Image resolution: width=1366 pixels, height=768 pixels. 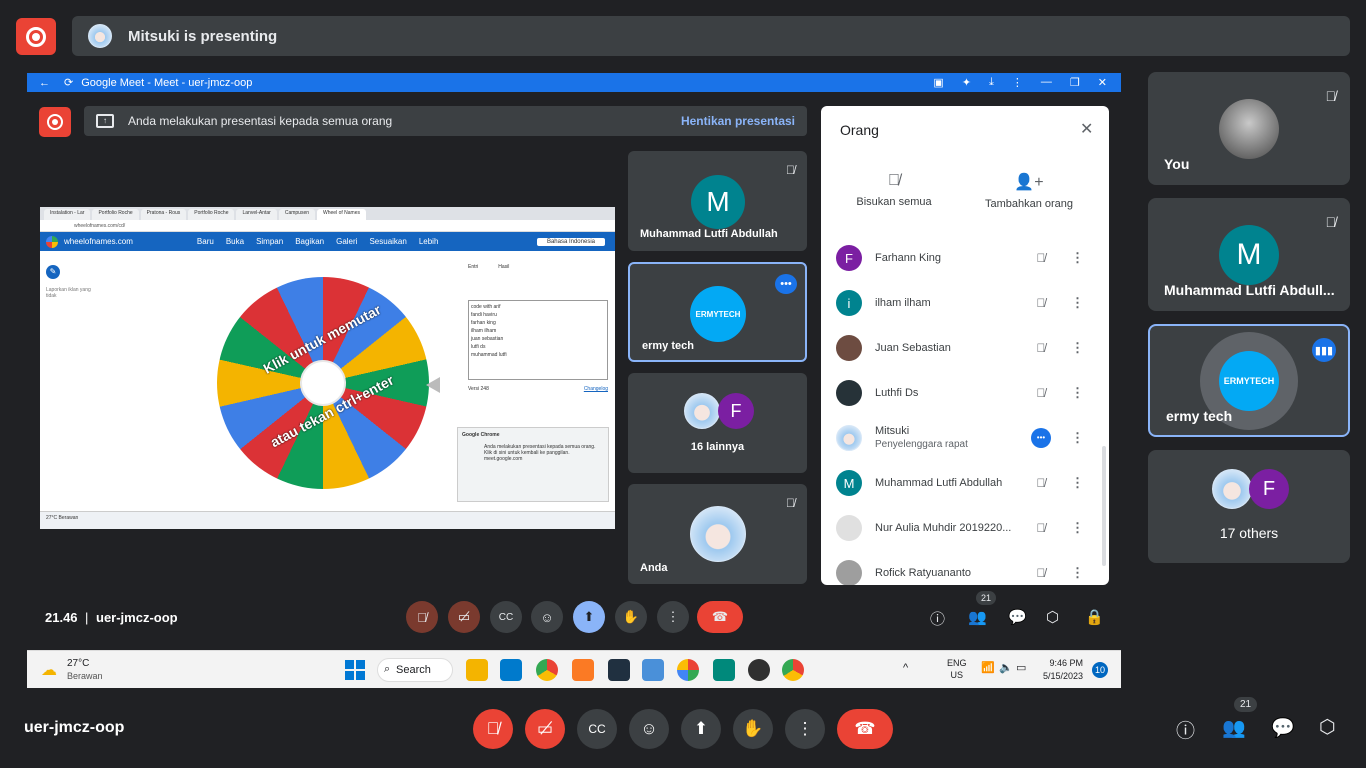 I want to click on inner-emoji-button: ☺, so click(x=547, y=617).